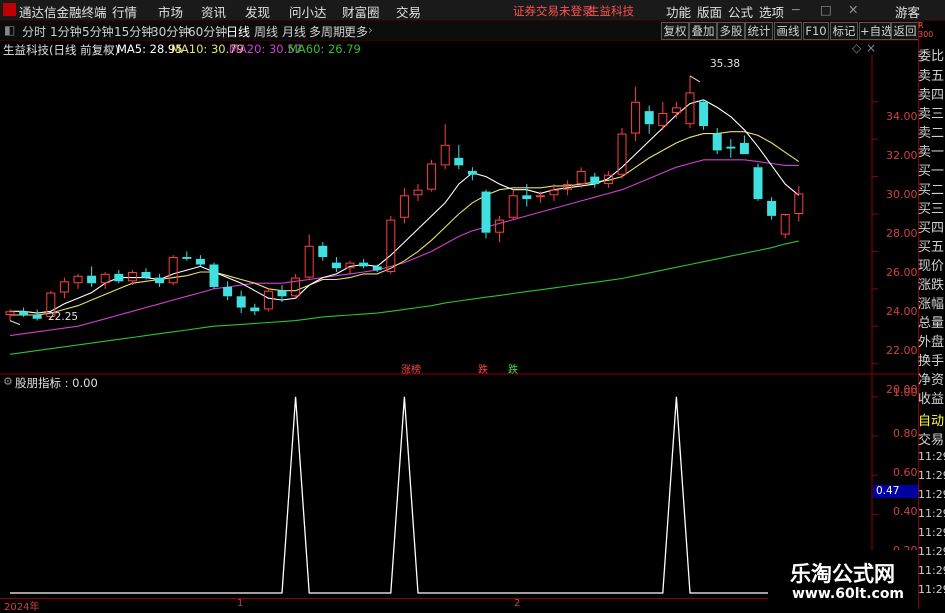 This screenshot has height=613, width=945. What do you see at coordinates (327, 31) in the screenshot?
I see `tab-multi-period: 多周期` at bounding box center [327, 31].